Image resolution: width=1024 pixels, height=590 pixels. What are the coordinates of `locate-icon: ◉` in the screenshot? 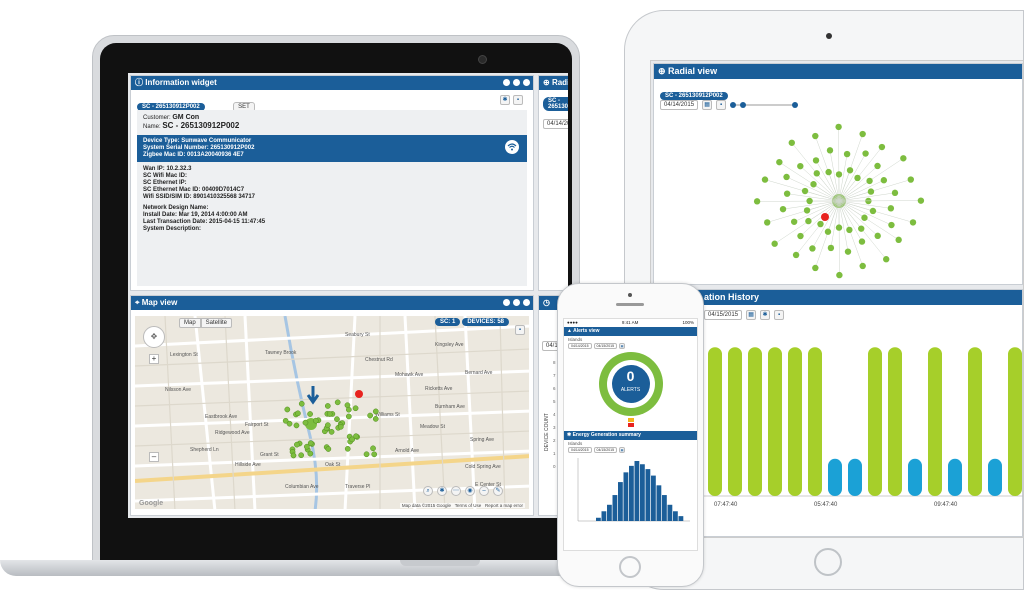 It's located at (470, 491).